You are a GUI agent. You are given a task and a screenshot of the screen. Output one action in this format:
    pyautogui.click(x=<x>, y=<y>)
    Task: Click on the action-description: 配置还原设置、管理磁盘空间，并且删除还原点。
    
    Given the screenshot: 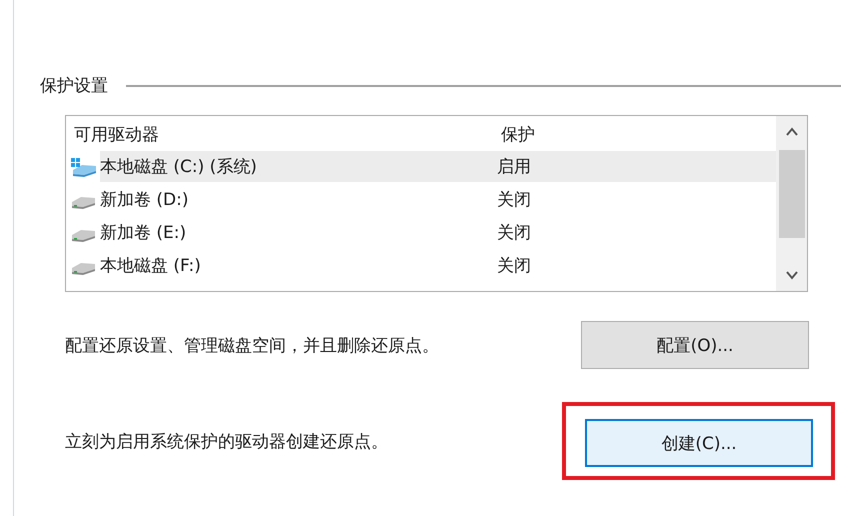 What is the action you would take?
    pyautogui.click(x=252, y=345)
    